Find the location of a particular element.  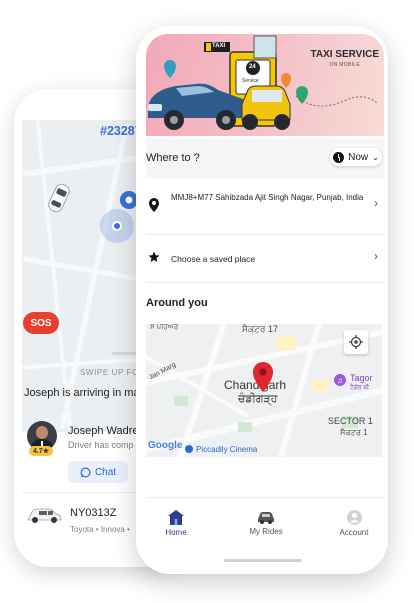

vehicle-plate: NY0313Z is located at coordinates (93, 513).